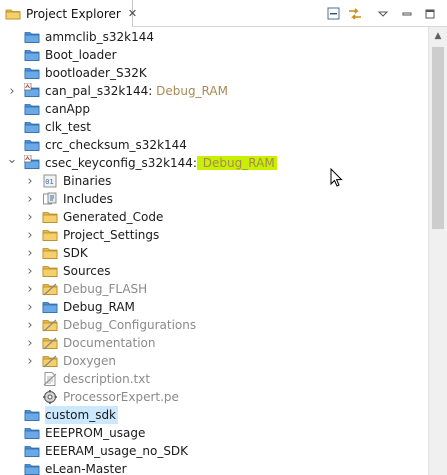 The height and width of the screenshot is (475, 447). Describe the element at coordinates (107, 379) in the screenshot. I see `tree-item-label: description.txt` at that location.